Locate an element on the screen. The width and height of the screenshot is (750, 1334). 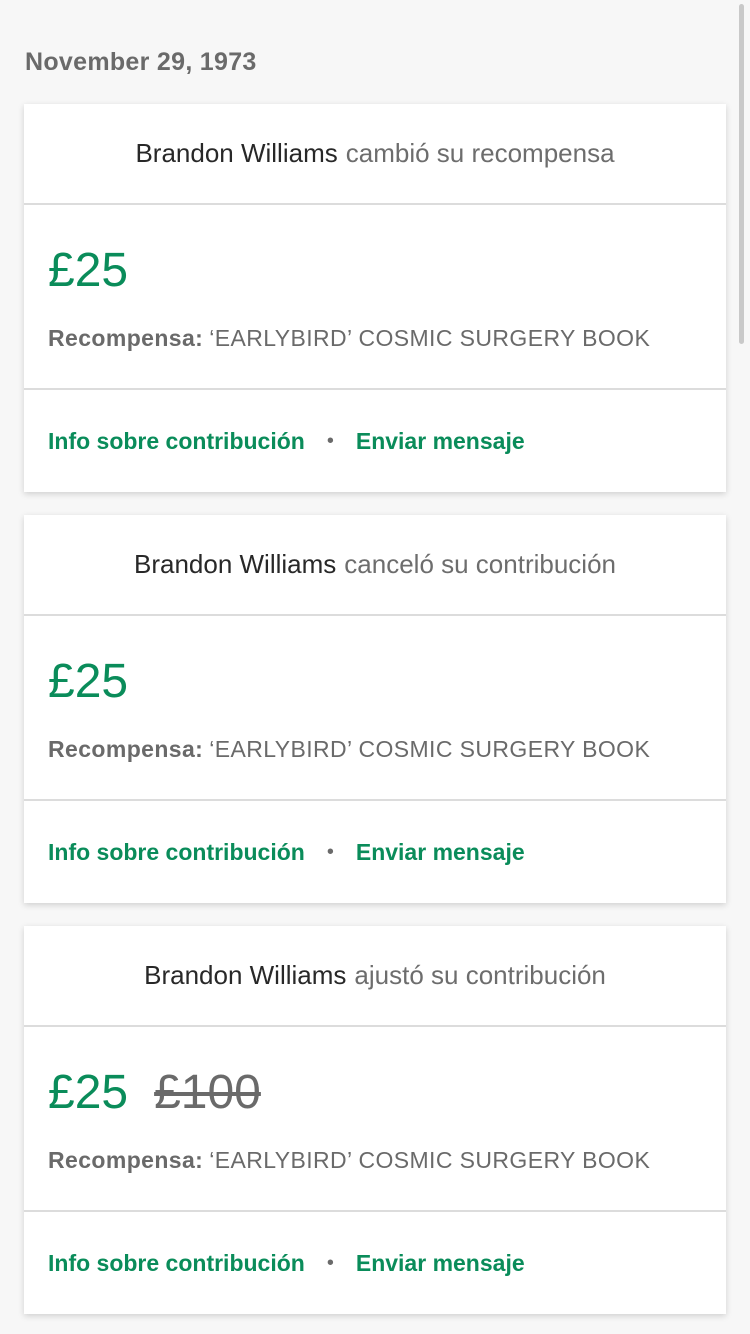
date-header: November 29, 1973 is located at coordinates (141, 62).